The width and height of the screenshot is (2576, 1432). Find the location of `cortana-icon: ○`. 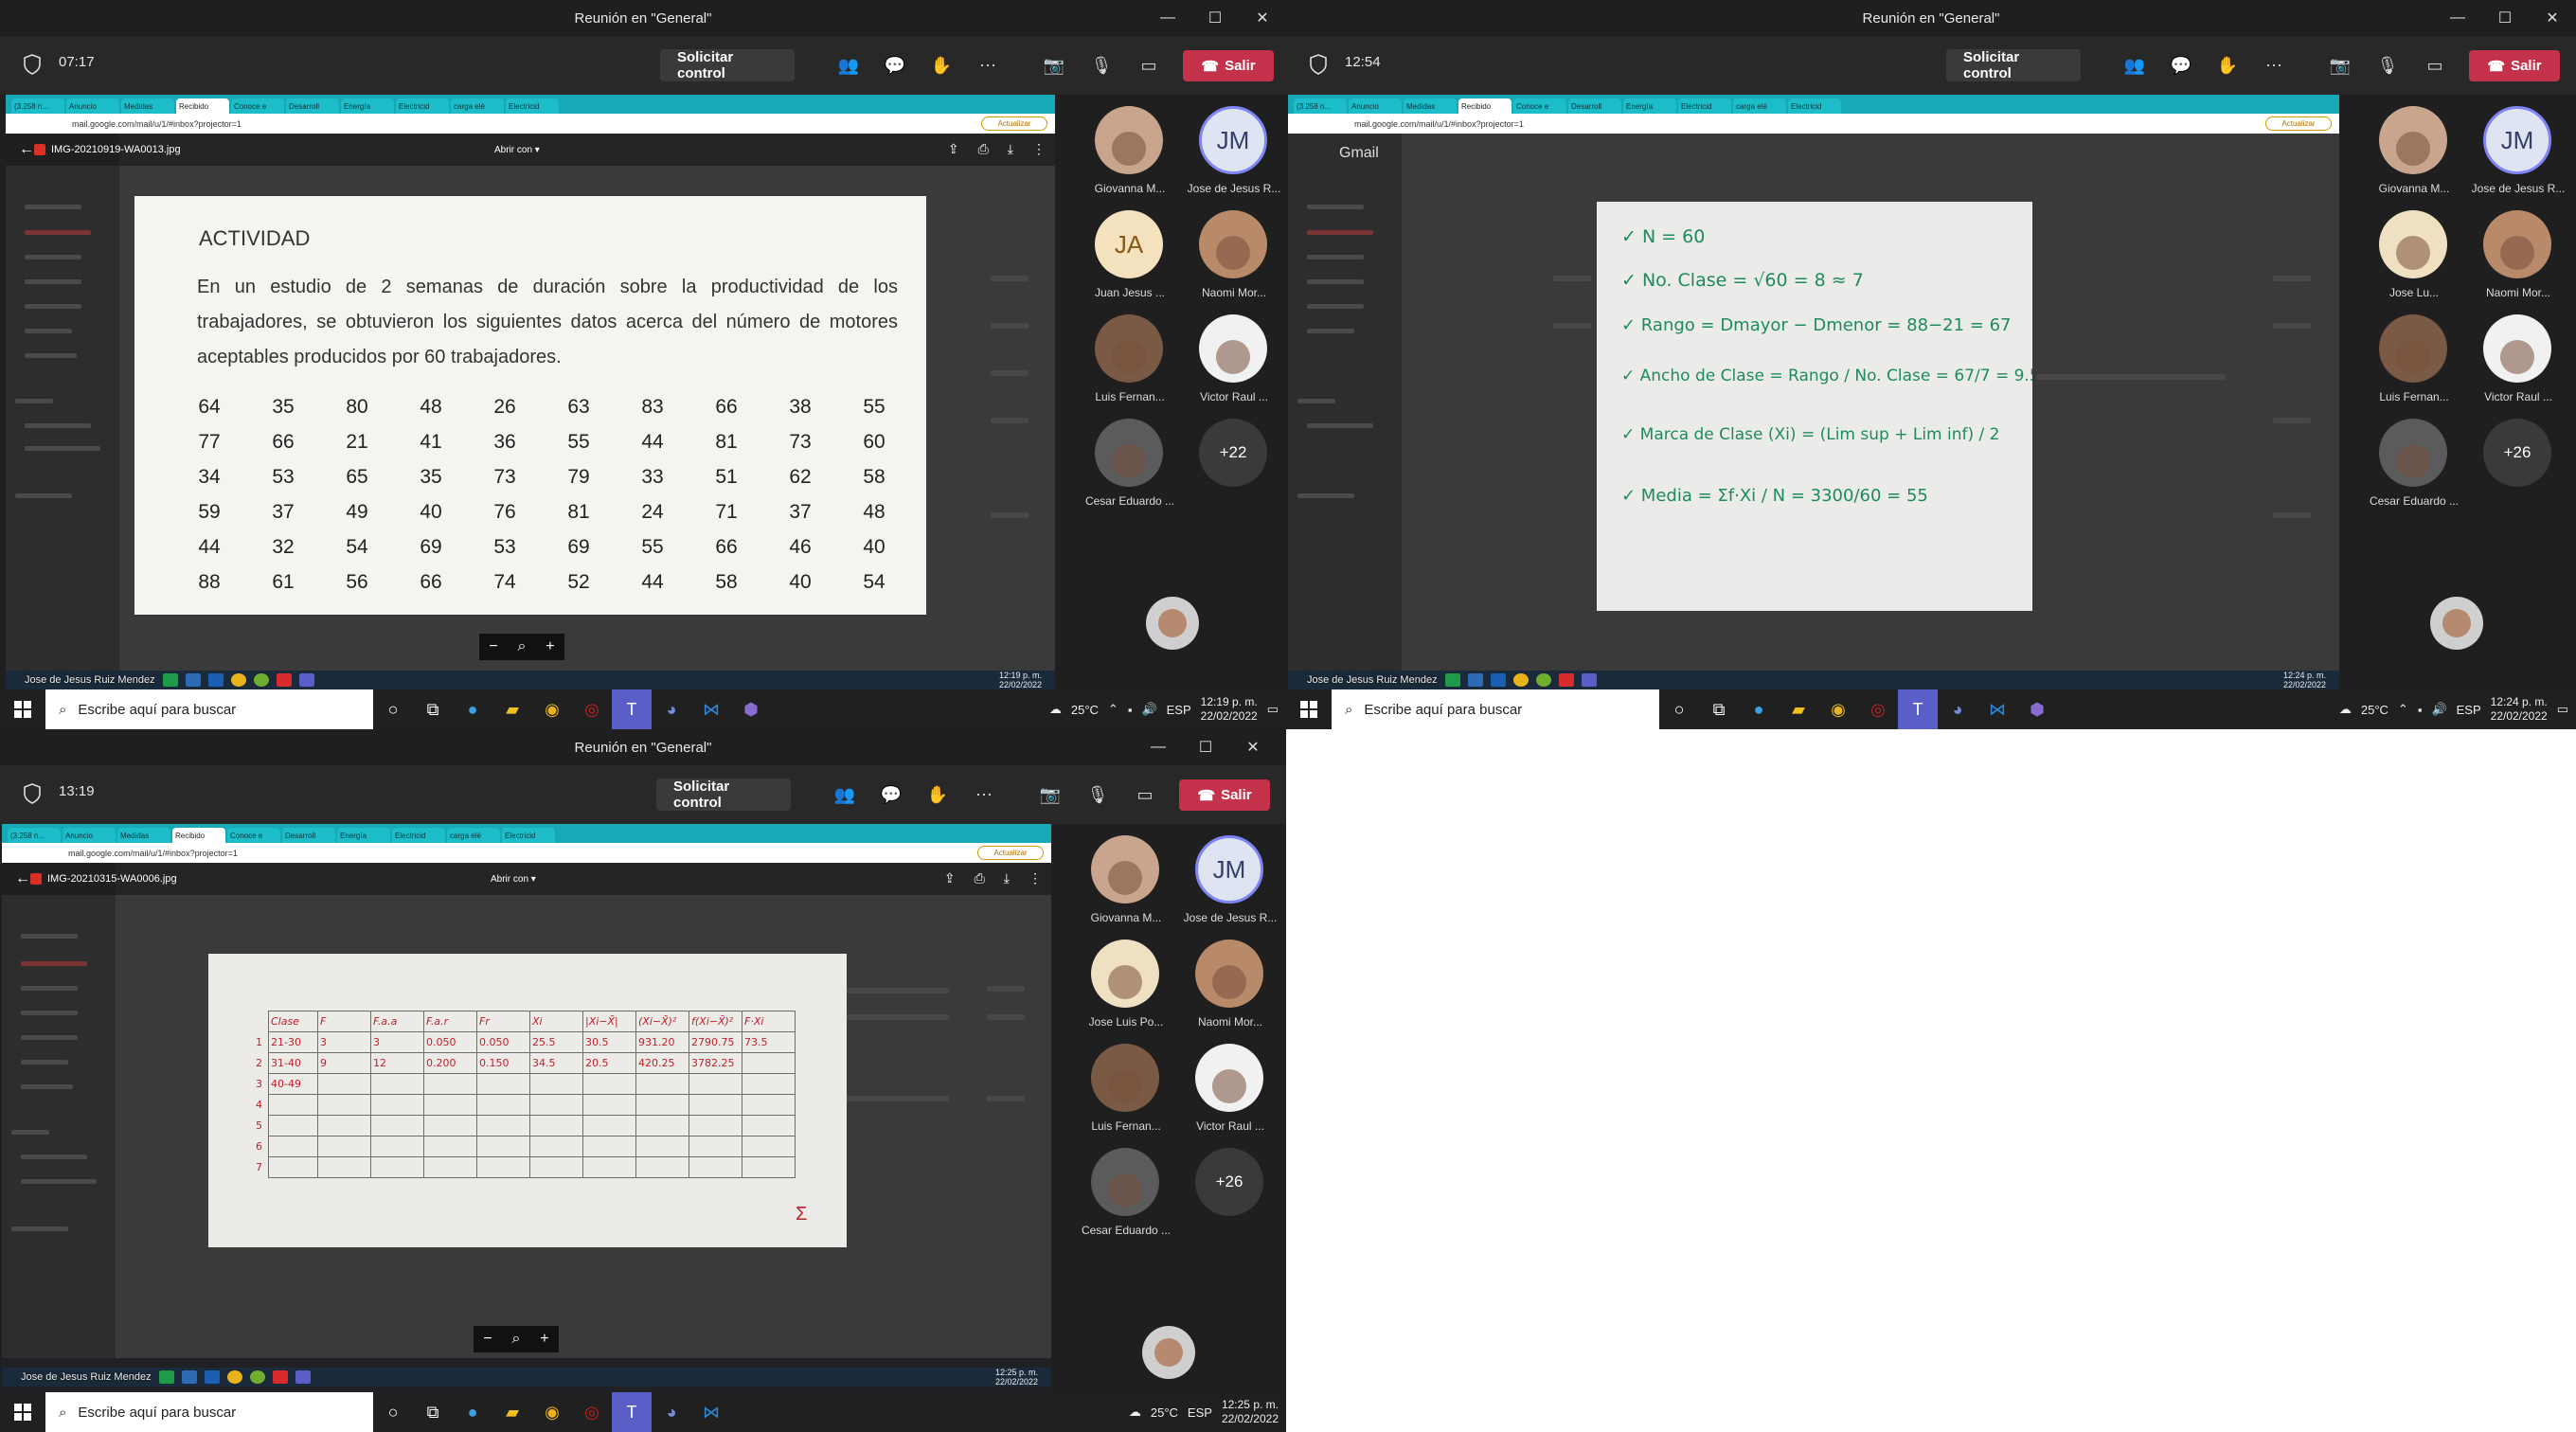

cortana-icon: ○ is located at coordinates (393, 709).